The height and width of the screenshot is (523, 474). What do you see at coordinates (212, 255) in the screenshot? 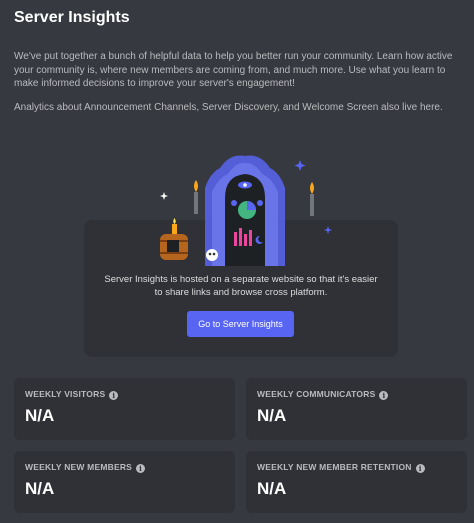
I see `skull` at bounding box center [212, 255].